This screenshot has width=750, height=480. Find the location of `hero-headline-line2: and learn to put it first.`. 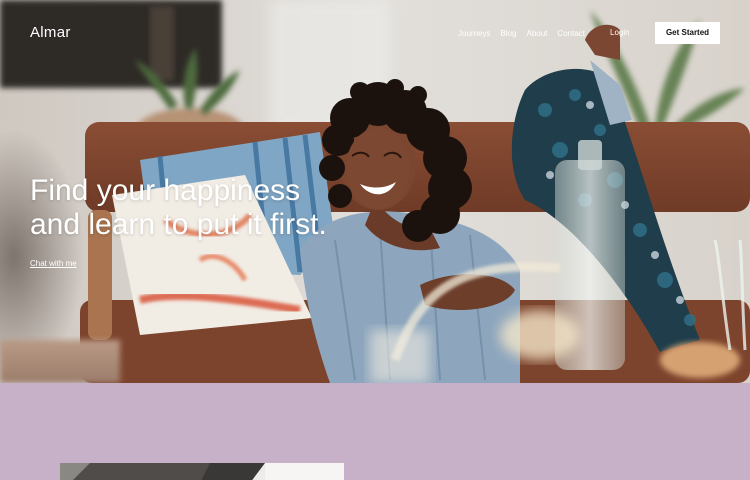

hero-headline-line2: and learn to put it first. is located at coordinates (178, 224).